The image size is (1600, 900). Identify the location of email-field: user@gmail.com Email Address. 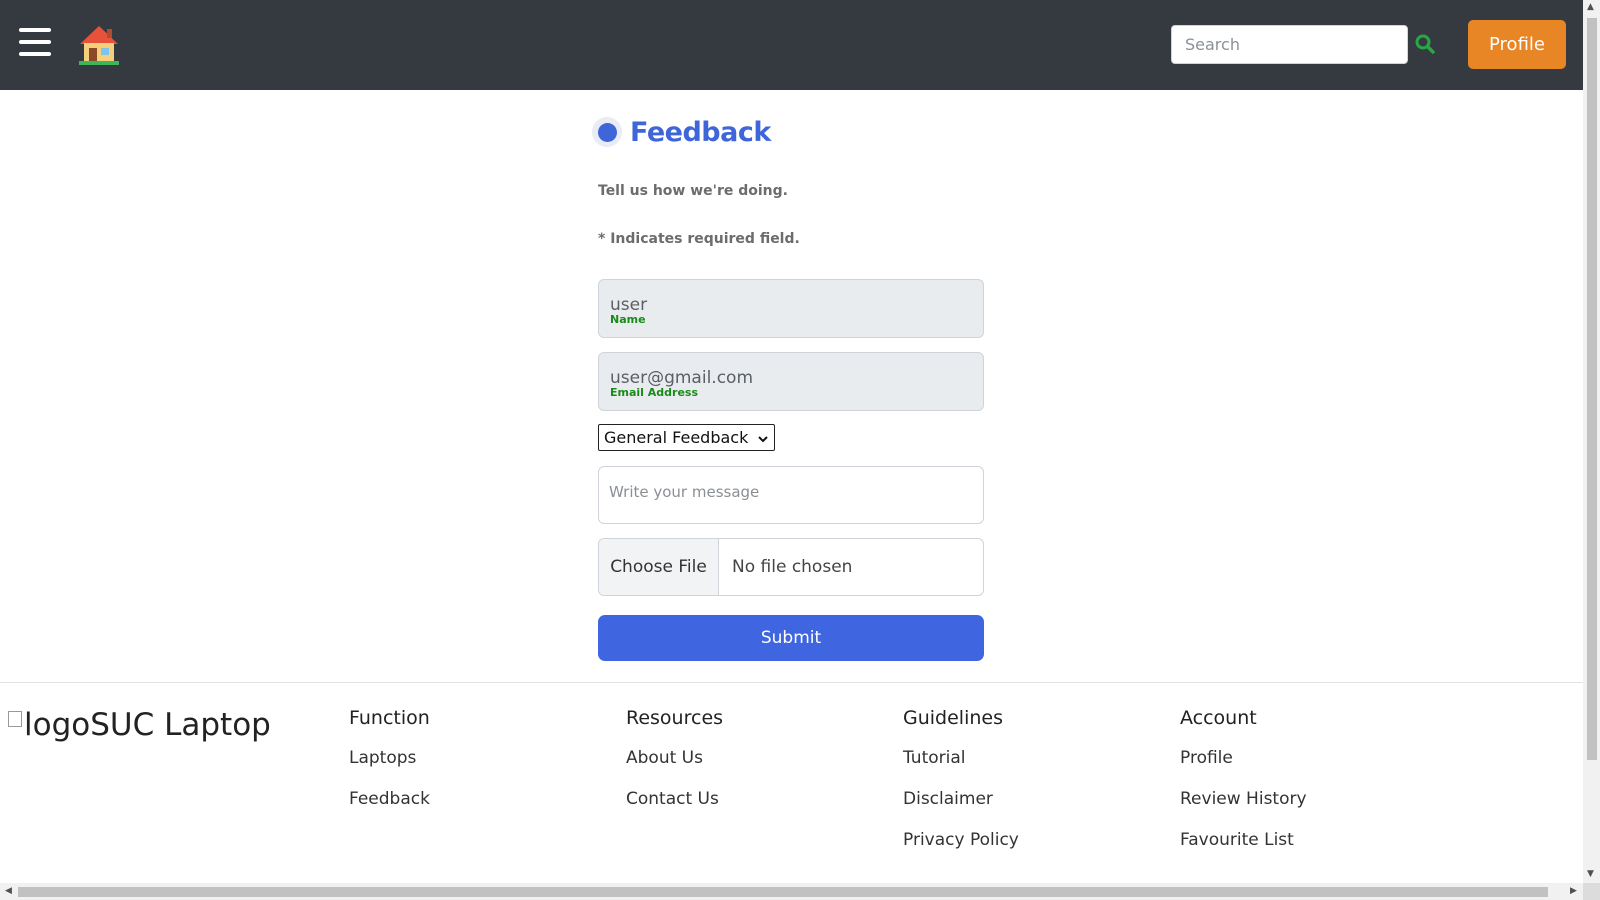
(791, 381).